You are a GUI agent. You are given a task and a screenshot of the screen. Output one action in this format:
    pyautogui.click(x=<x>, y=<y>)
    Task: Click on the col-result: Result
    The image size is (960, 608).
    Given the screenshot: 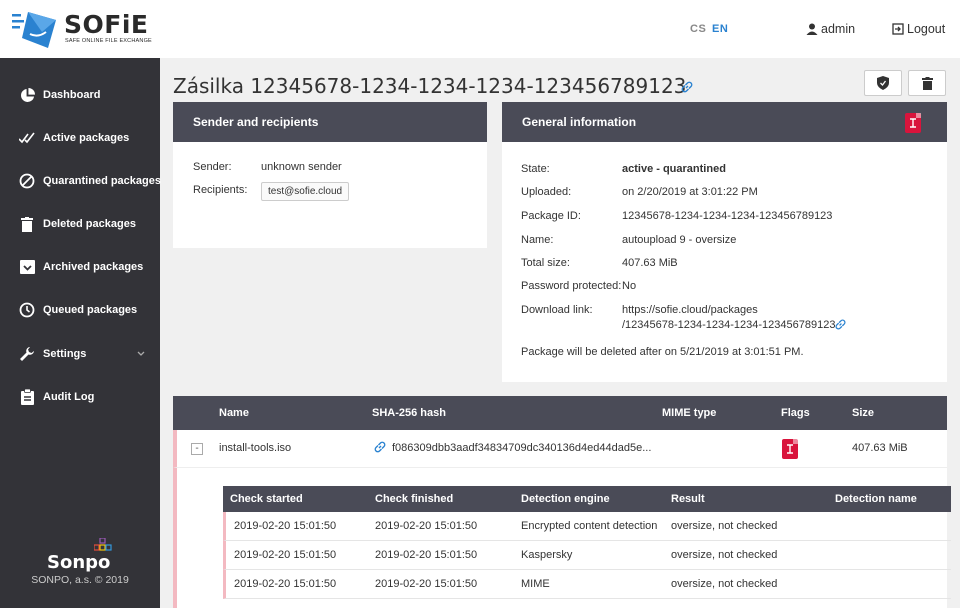 What is the action you would take?
    pyautogui.click(x=688, y=499)
    